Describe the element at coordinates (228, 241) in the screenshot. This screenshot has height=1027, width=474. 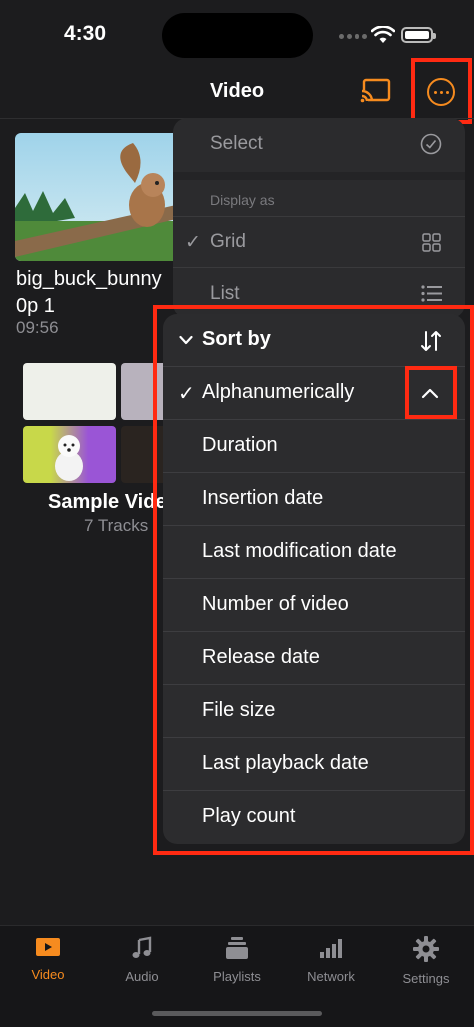
I see `menu-item-grid-label: Grid` at that location.